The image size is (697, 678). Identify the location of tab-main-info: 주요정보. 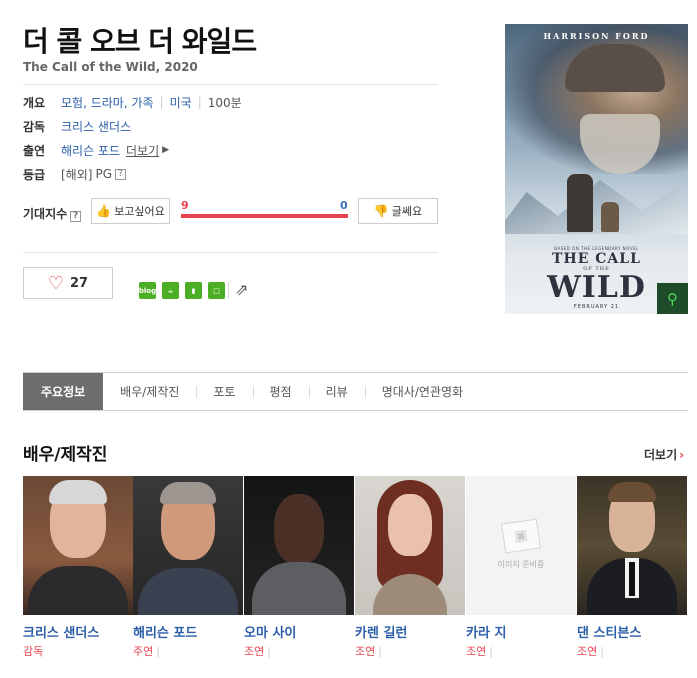
(63, 391).